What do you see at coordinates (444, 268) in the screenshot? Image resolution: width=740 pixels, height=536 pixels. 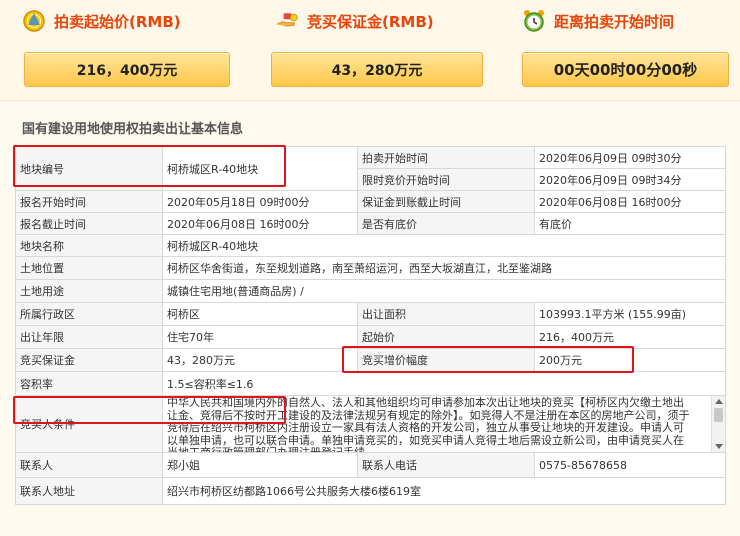 I see `location-value: 柯桥区华舍街道，东至规划道路，南至萧绍运河，西至大坂湖直江，北至鉴湖路` at bounding box center [444, 268].